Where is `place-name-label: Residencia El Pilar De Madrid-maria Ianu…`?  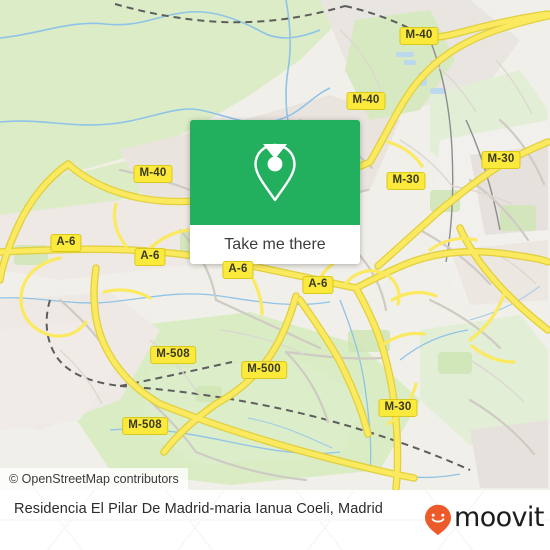 place-name-label: Residencia El Pilar De Madrid-maria Ianu… is located at coordinates (198, 509).